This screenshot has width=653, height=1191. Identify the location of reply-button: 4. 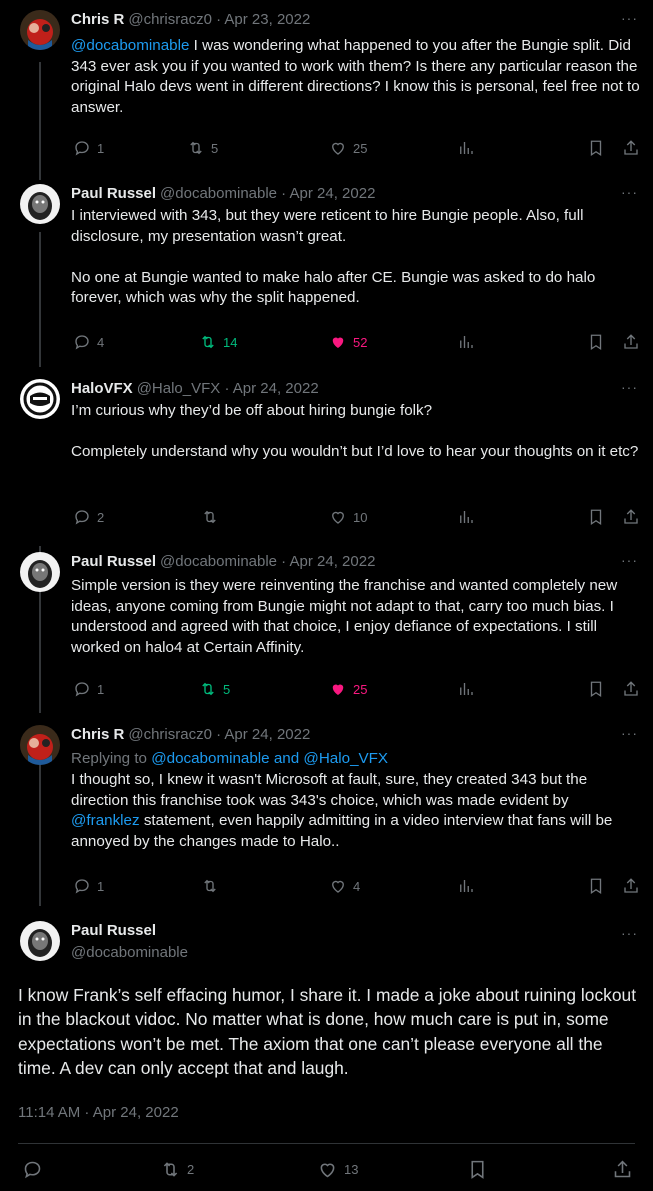
(88, 342).